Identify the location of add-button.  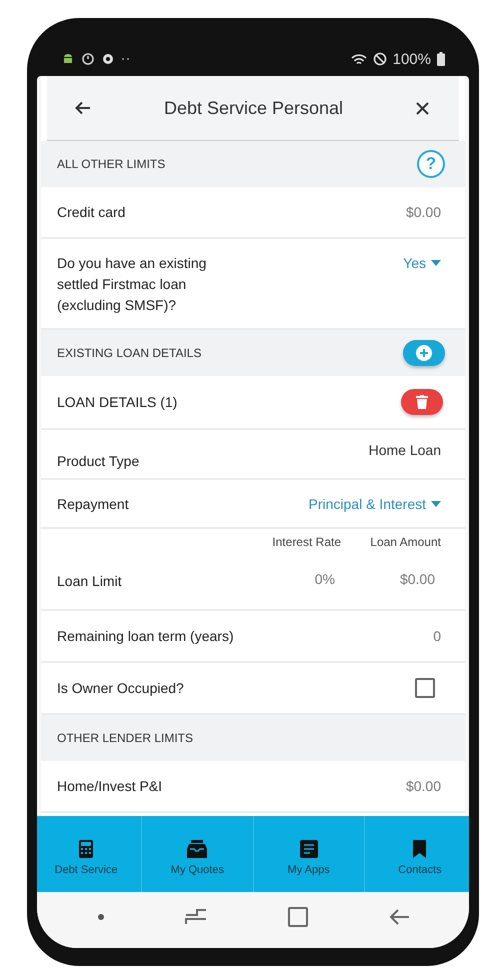
(424, 353).